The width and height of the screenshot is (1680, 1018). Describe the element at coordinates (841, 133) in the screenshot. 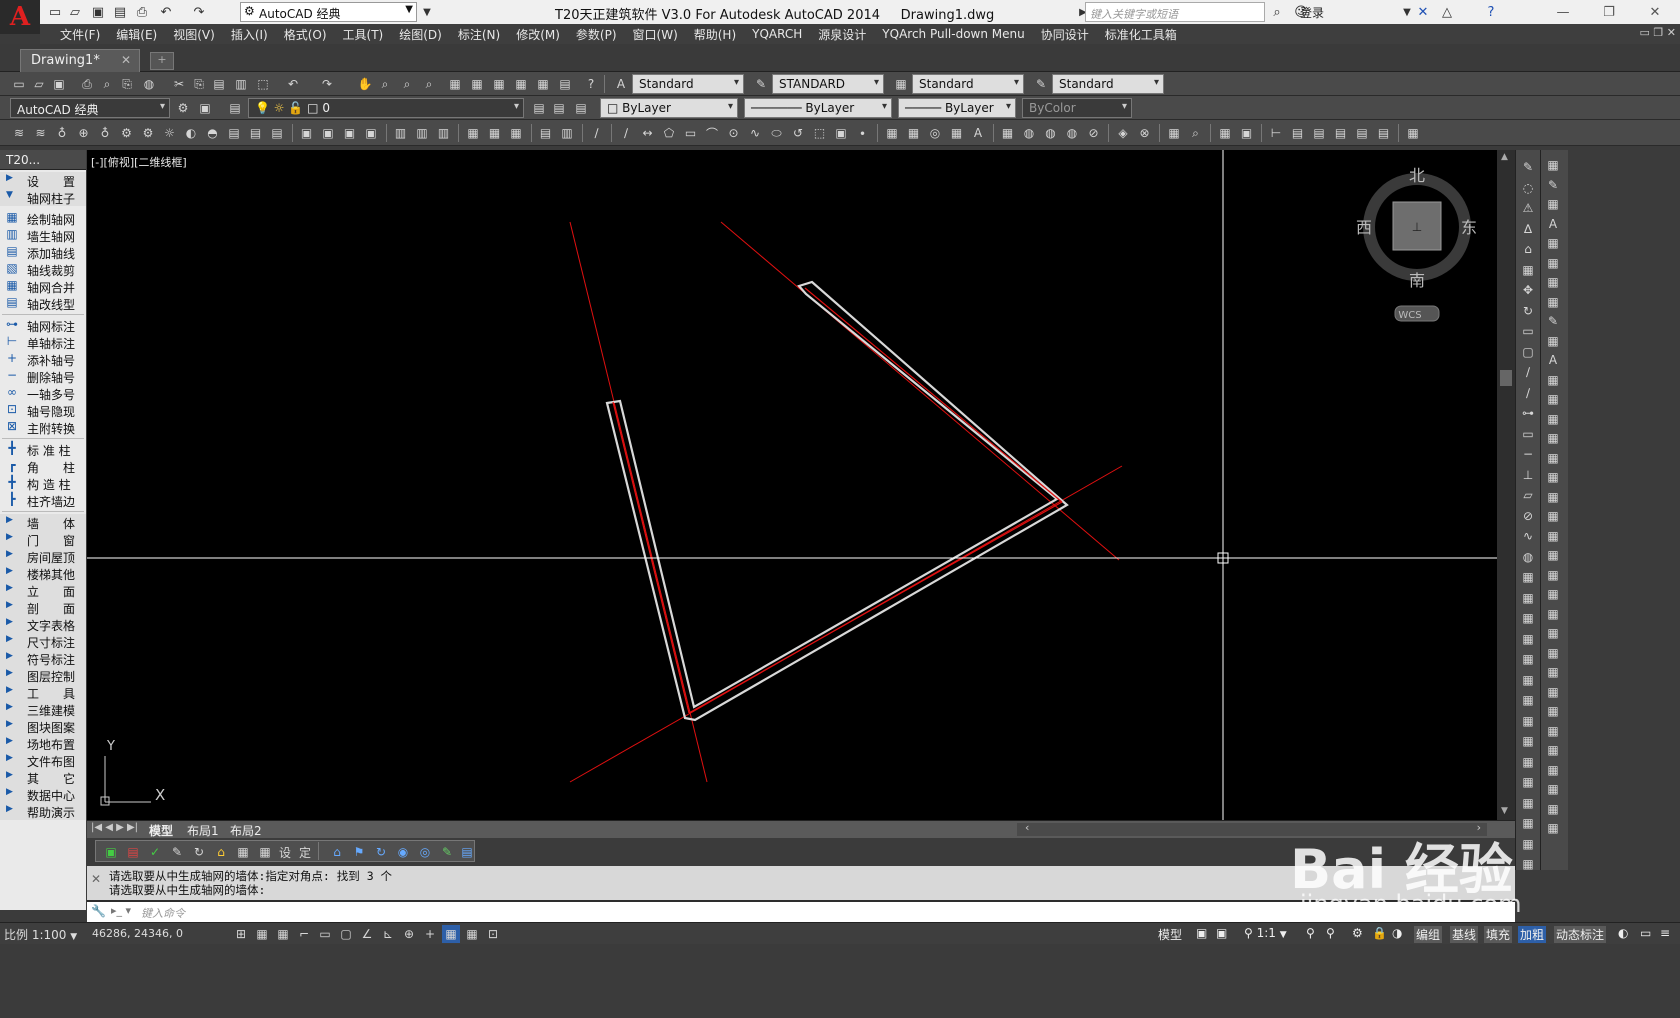

I see `toolbar-tool-icon: ▣` at that location.